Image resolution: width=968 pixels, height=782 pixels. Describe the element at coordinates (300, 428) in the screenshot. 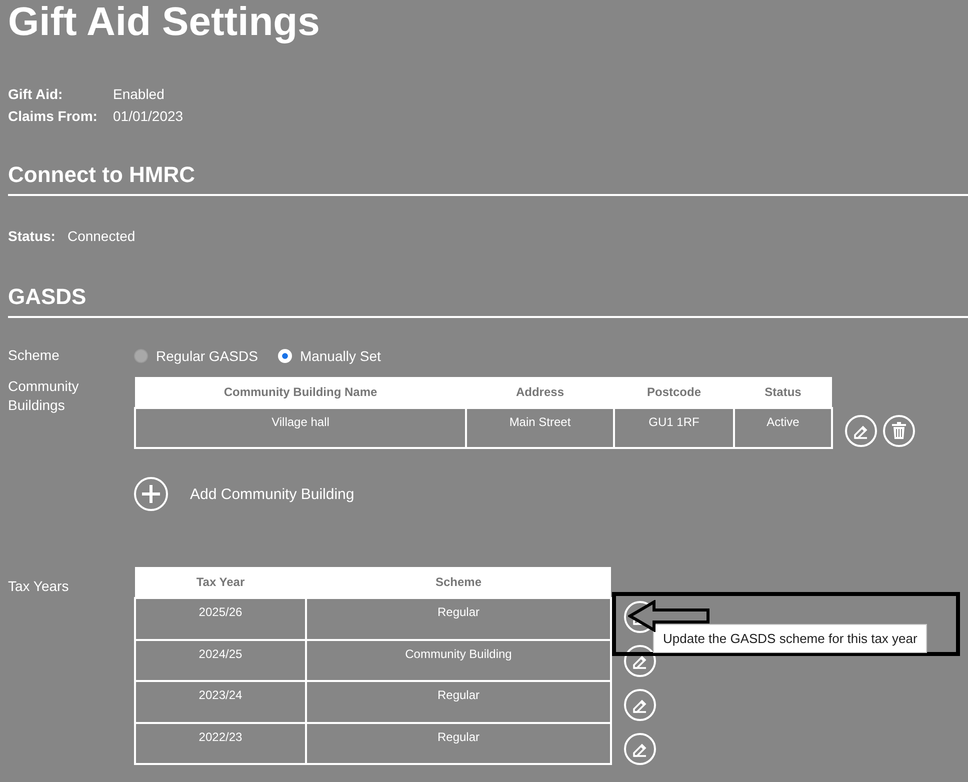

I see `table-cell: Village hall` at that location.